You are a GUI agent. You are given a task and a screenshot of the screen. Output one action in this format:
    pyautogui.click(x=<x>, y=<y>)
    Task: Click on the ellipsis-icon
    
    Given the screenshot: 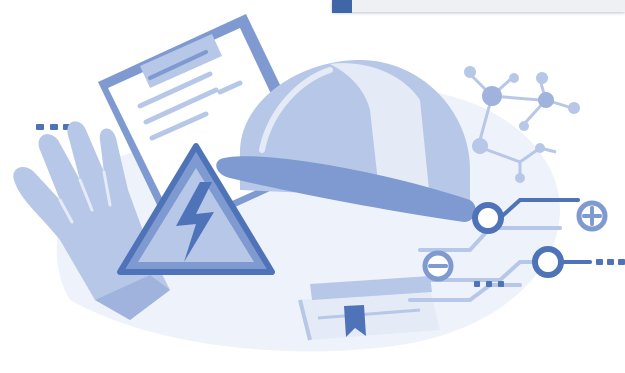 What is the action you would take?
    pyautogui.click(x=53, y=127)
    